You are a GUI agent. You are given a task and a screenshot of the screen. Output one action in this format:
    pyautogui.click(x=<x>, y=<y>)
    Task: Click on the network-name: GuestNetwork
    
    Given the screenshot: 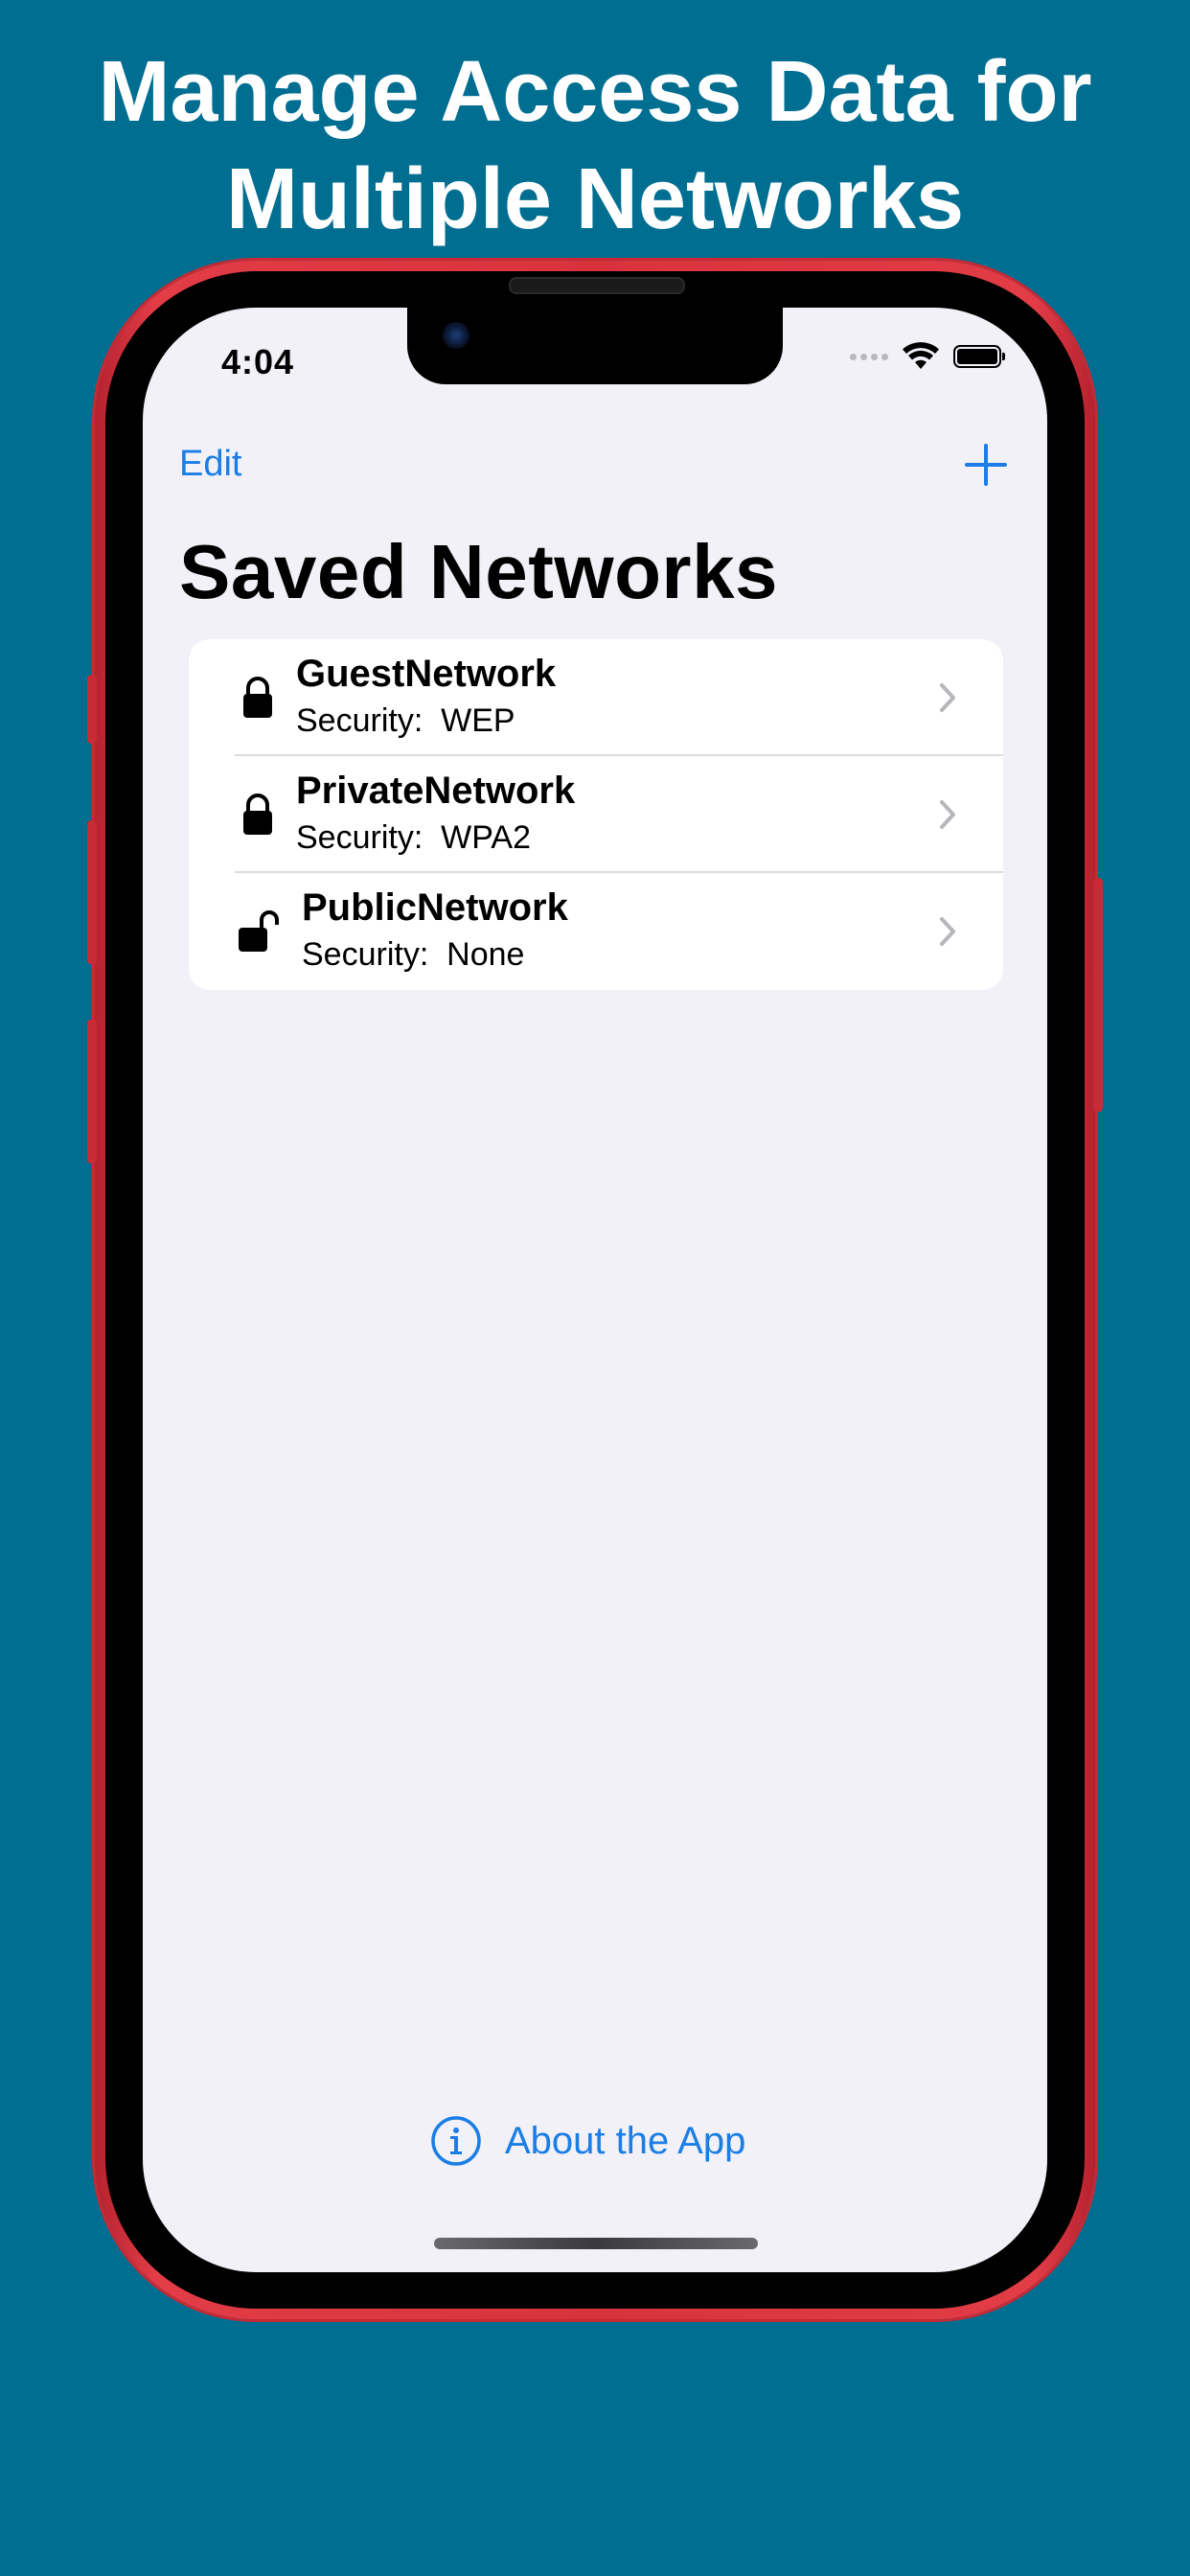 What is the action you would take?
    pyautogui.click(x=427, y=674)
    